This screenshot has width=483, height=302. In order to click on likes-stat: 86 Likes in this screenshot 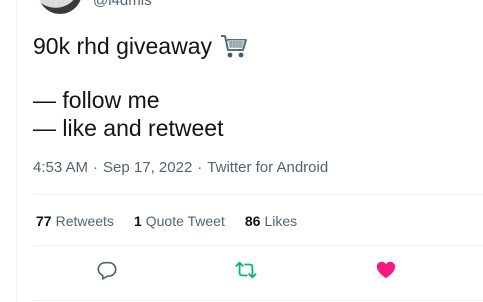, I will do `click(271, 221)`.